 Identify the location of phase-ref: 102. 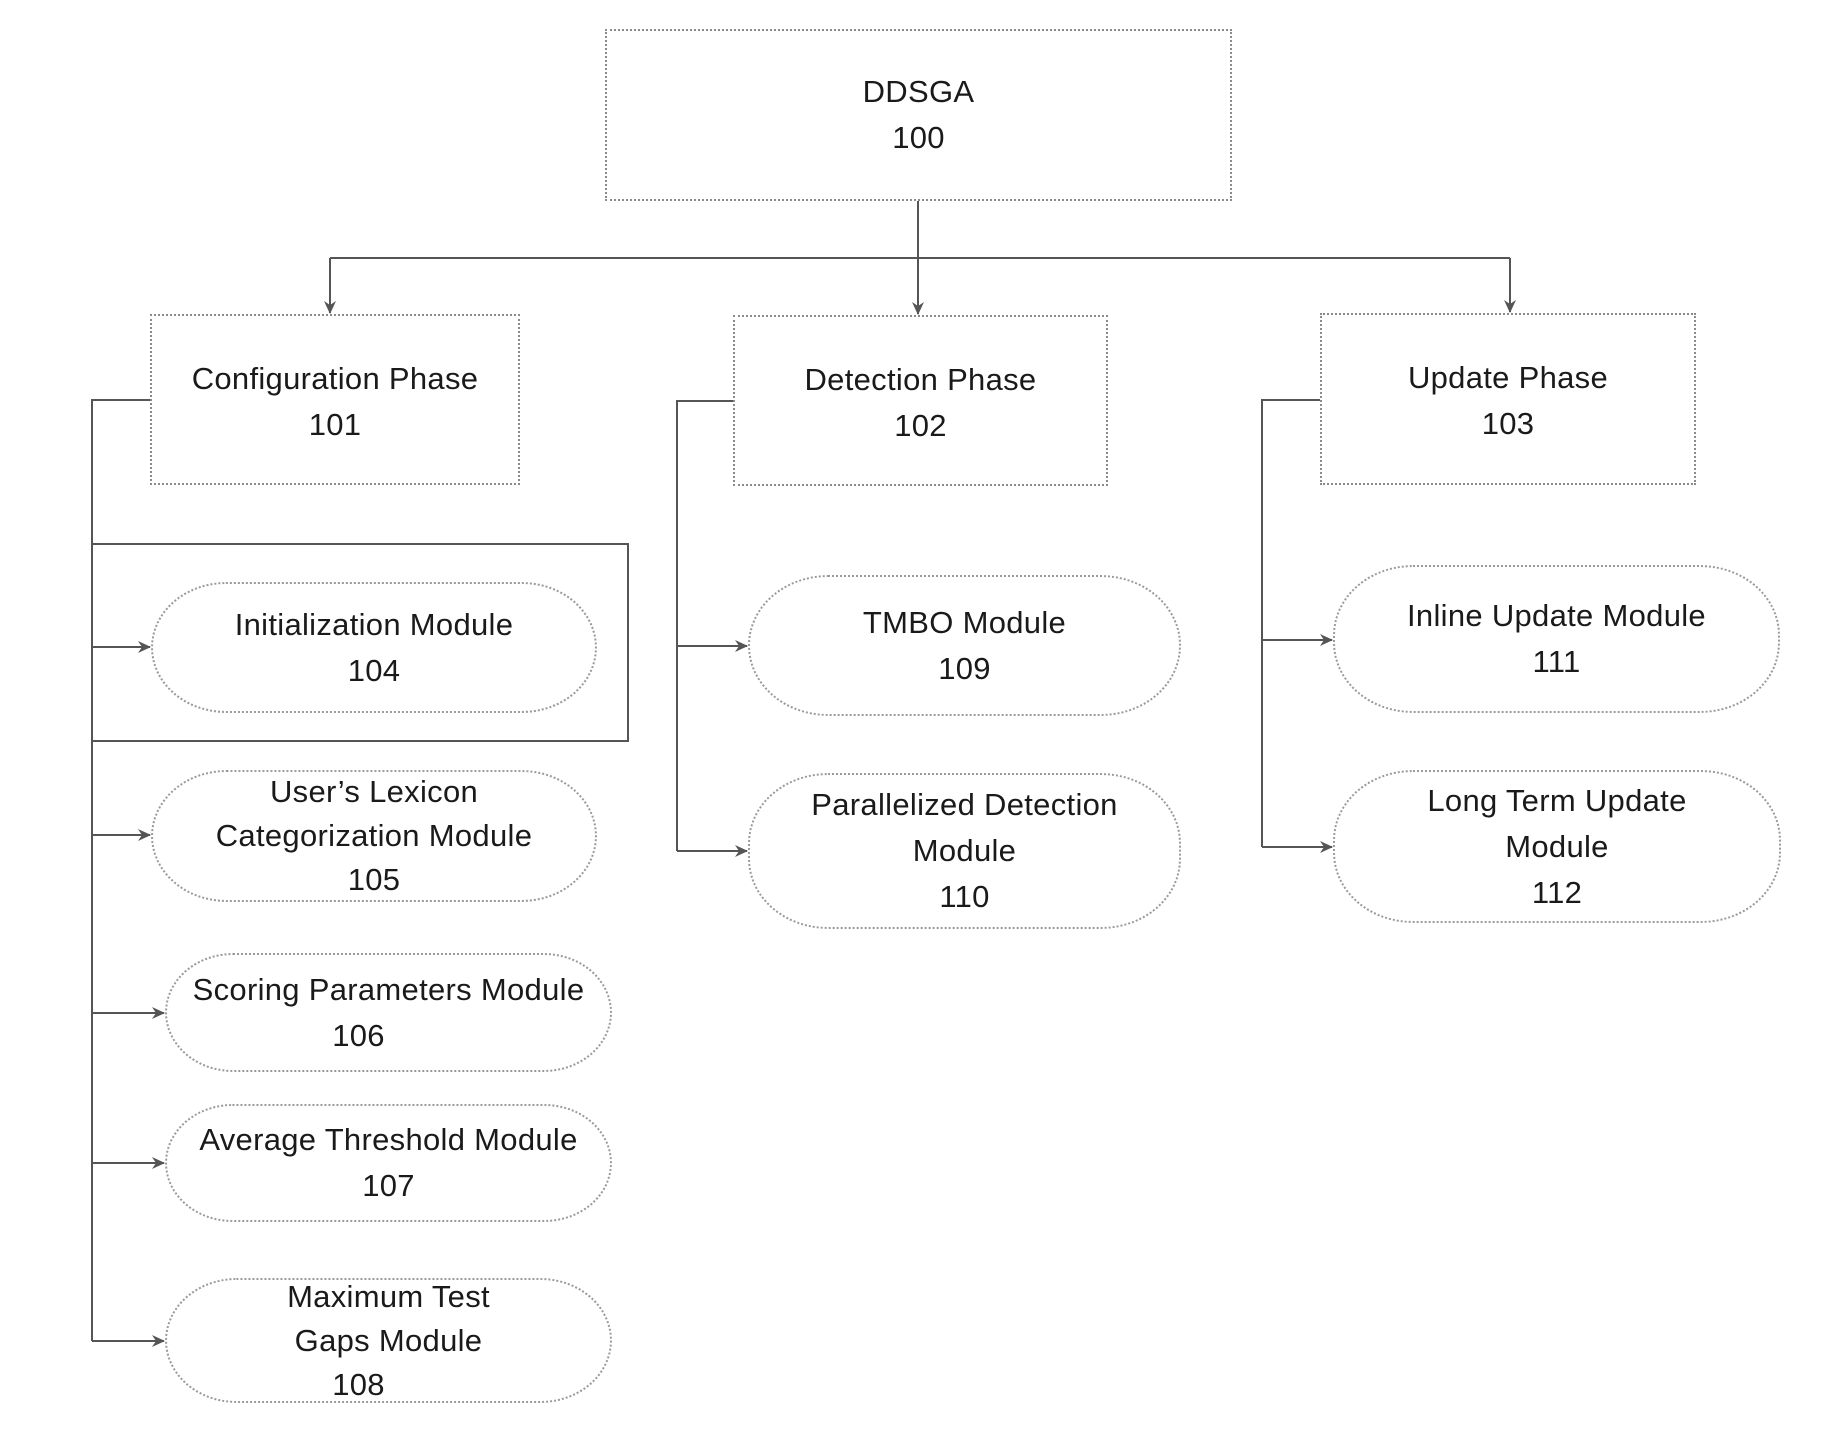
(920, 425).